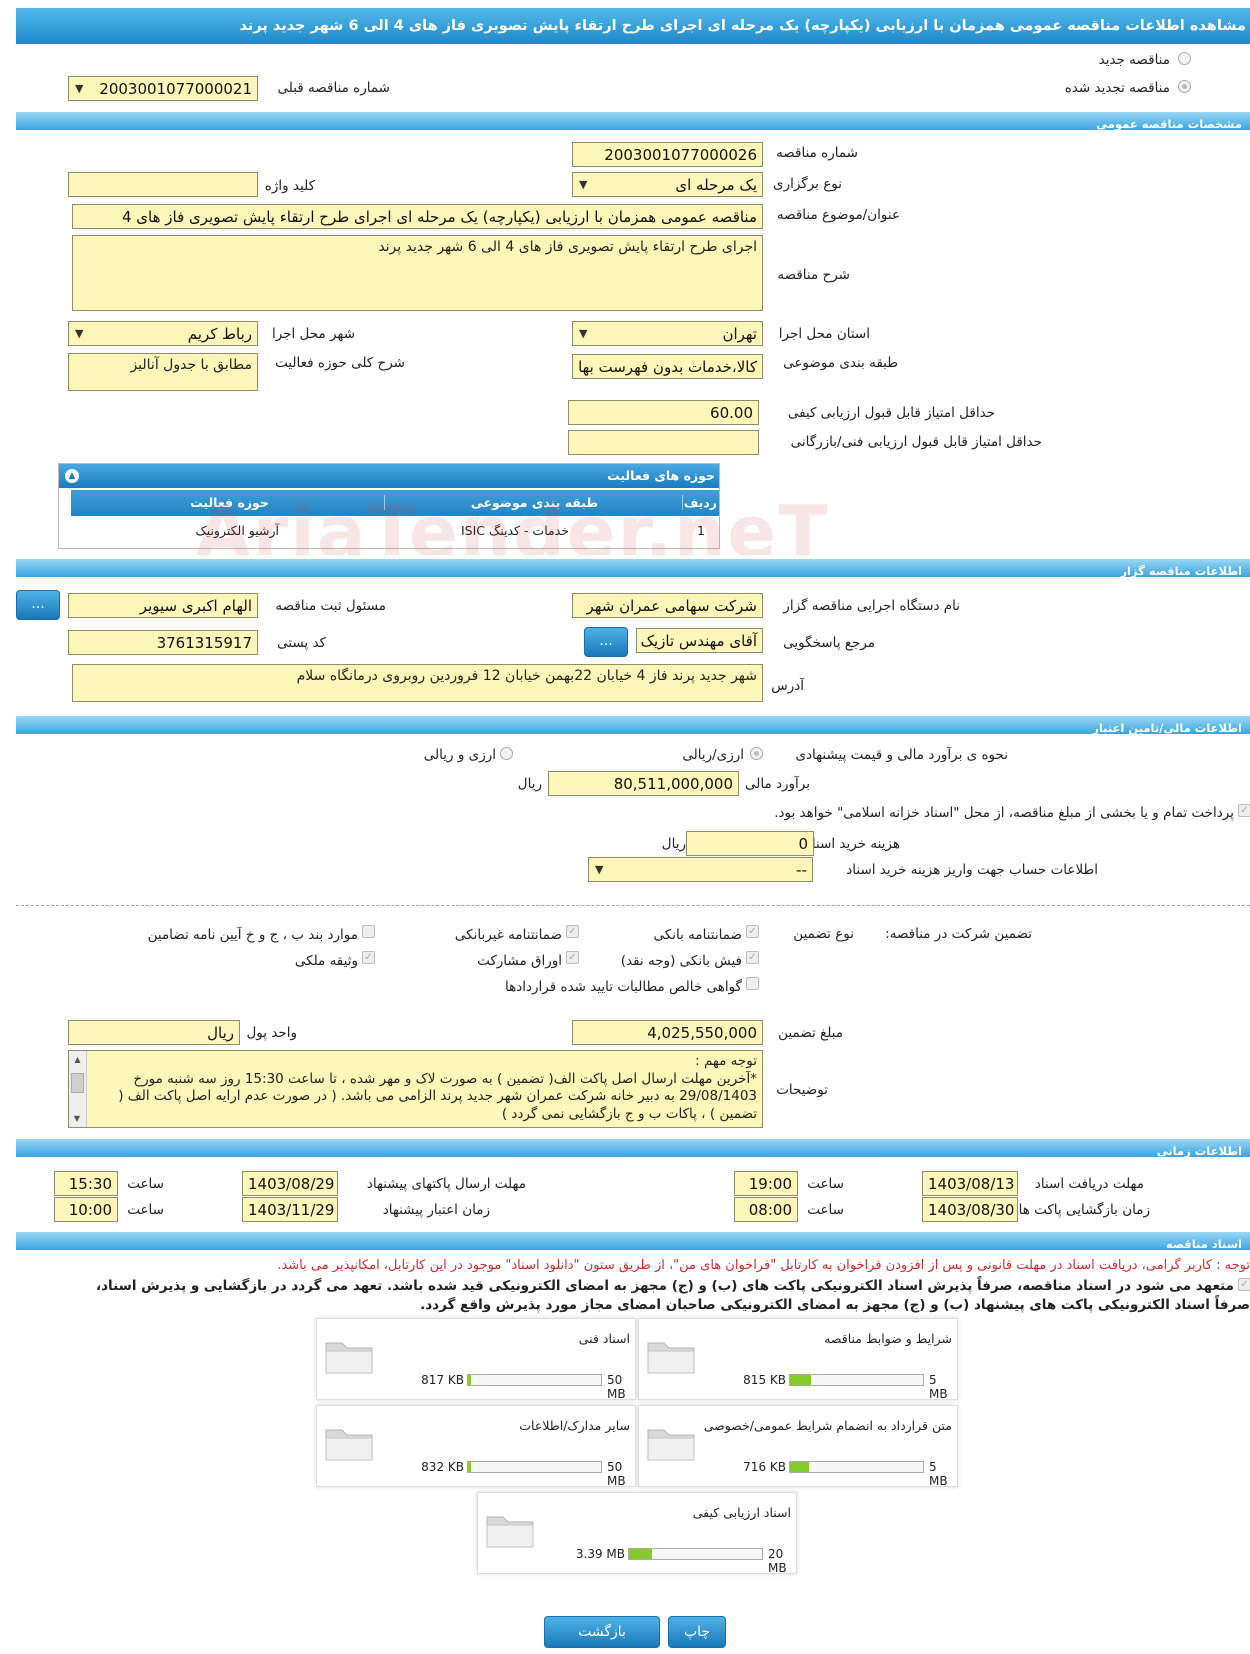 The height and width of the screenshot is (1654, 1250). Describe the element at coordinates (77, 1060) in the screenshot. I see `scroll-up-icon: ▲` at that location.